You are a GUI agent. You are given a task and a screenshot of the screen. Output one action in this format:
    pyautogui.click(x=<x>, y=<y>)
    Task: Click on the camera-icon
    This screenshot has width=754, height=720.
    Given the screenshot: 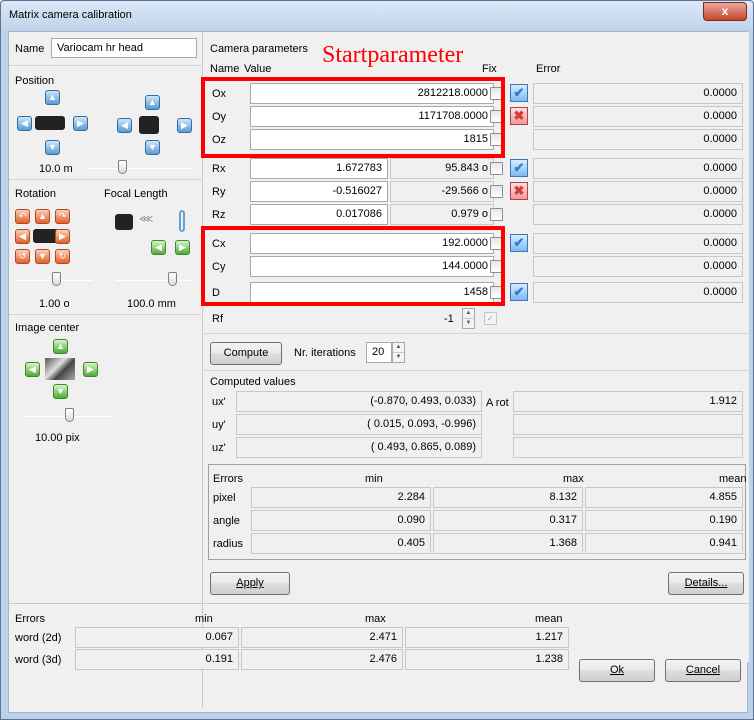 What is the action you would take?
    pyautogui.click(x=50, y=123)
    